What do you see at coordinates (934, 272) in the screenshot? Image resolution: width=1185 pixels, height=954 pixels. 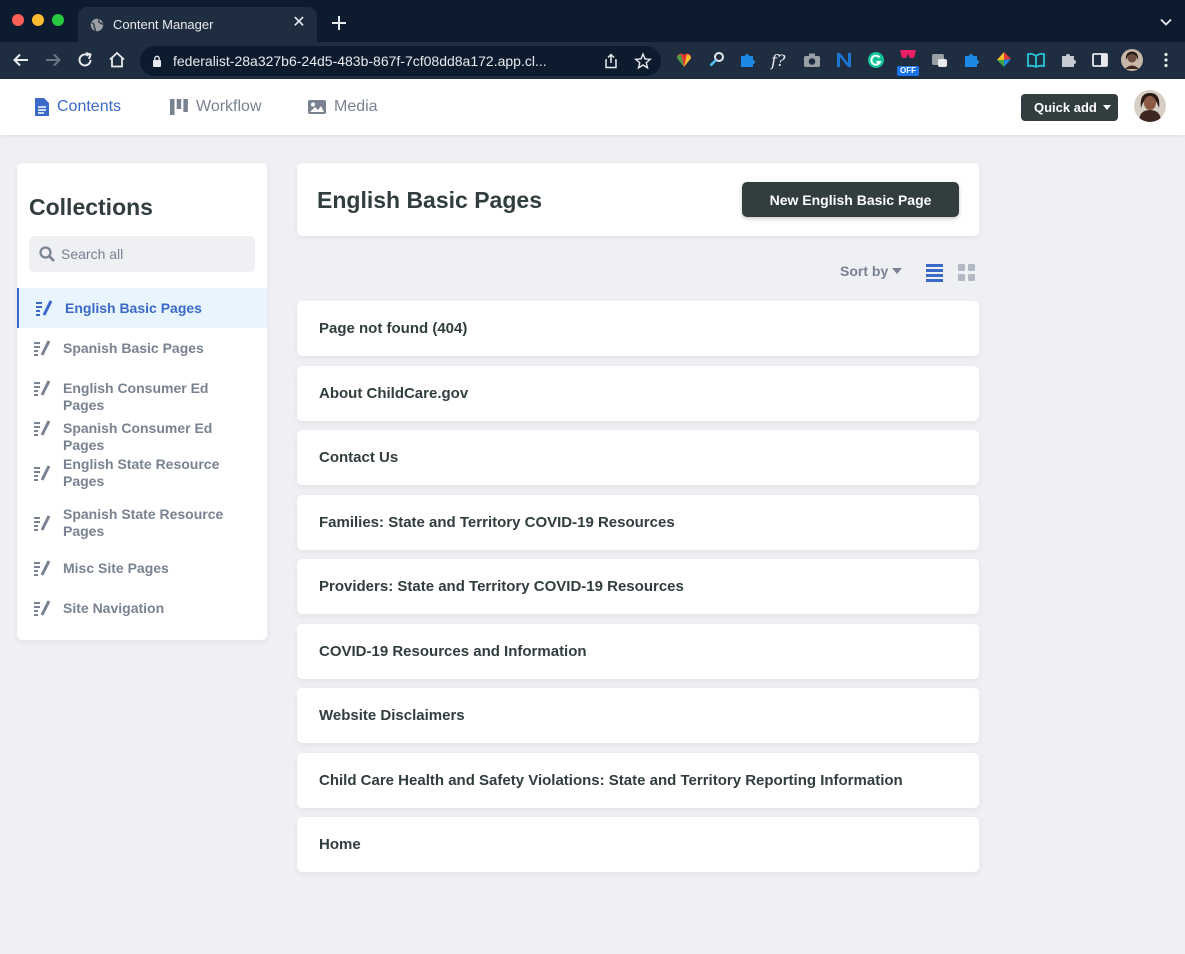 I see `list-view-icon` at bounding box center [934, 272].